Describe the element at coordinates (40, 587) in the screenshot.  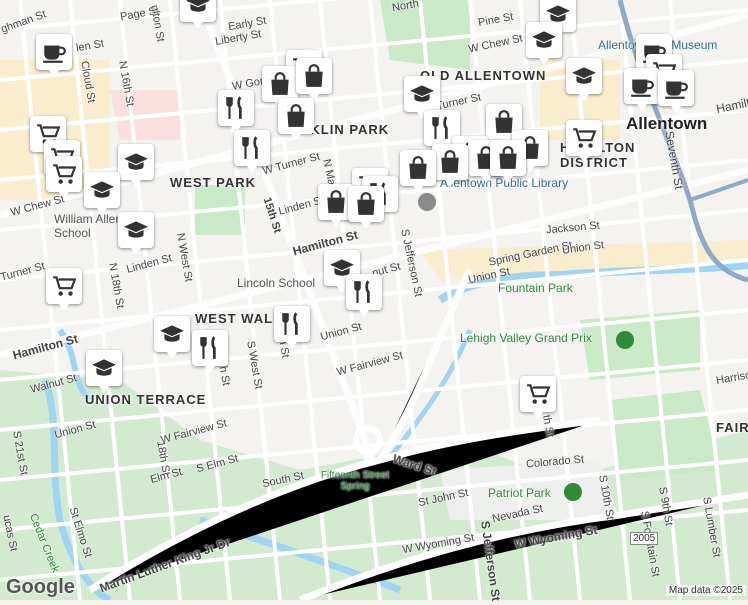
I see `google-logo: Google` at that location.